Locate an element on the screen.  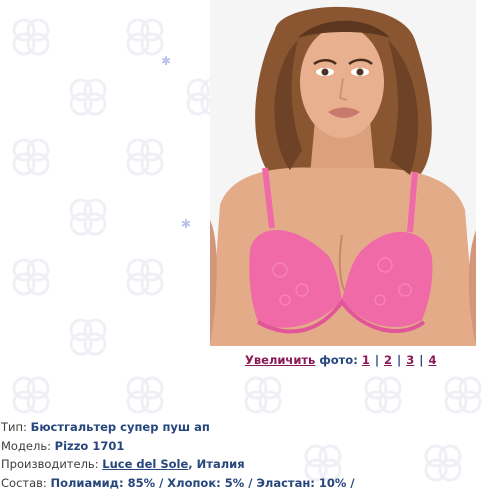
photo-navigation: Увеличить фото: 1 | 2 | 3 | 4 is located at coordinates (340, 360).